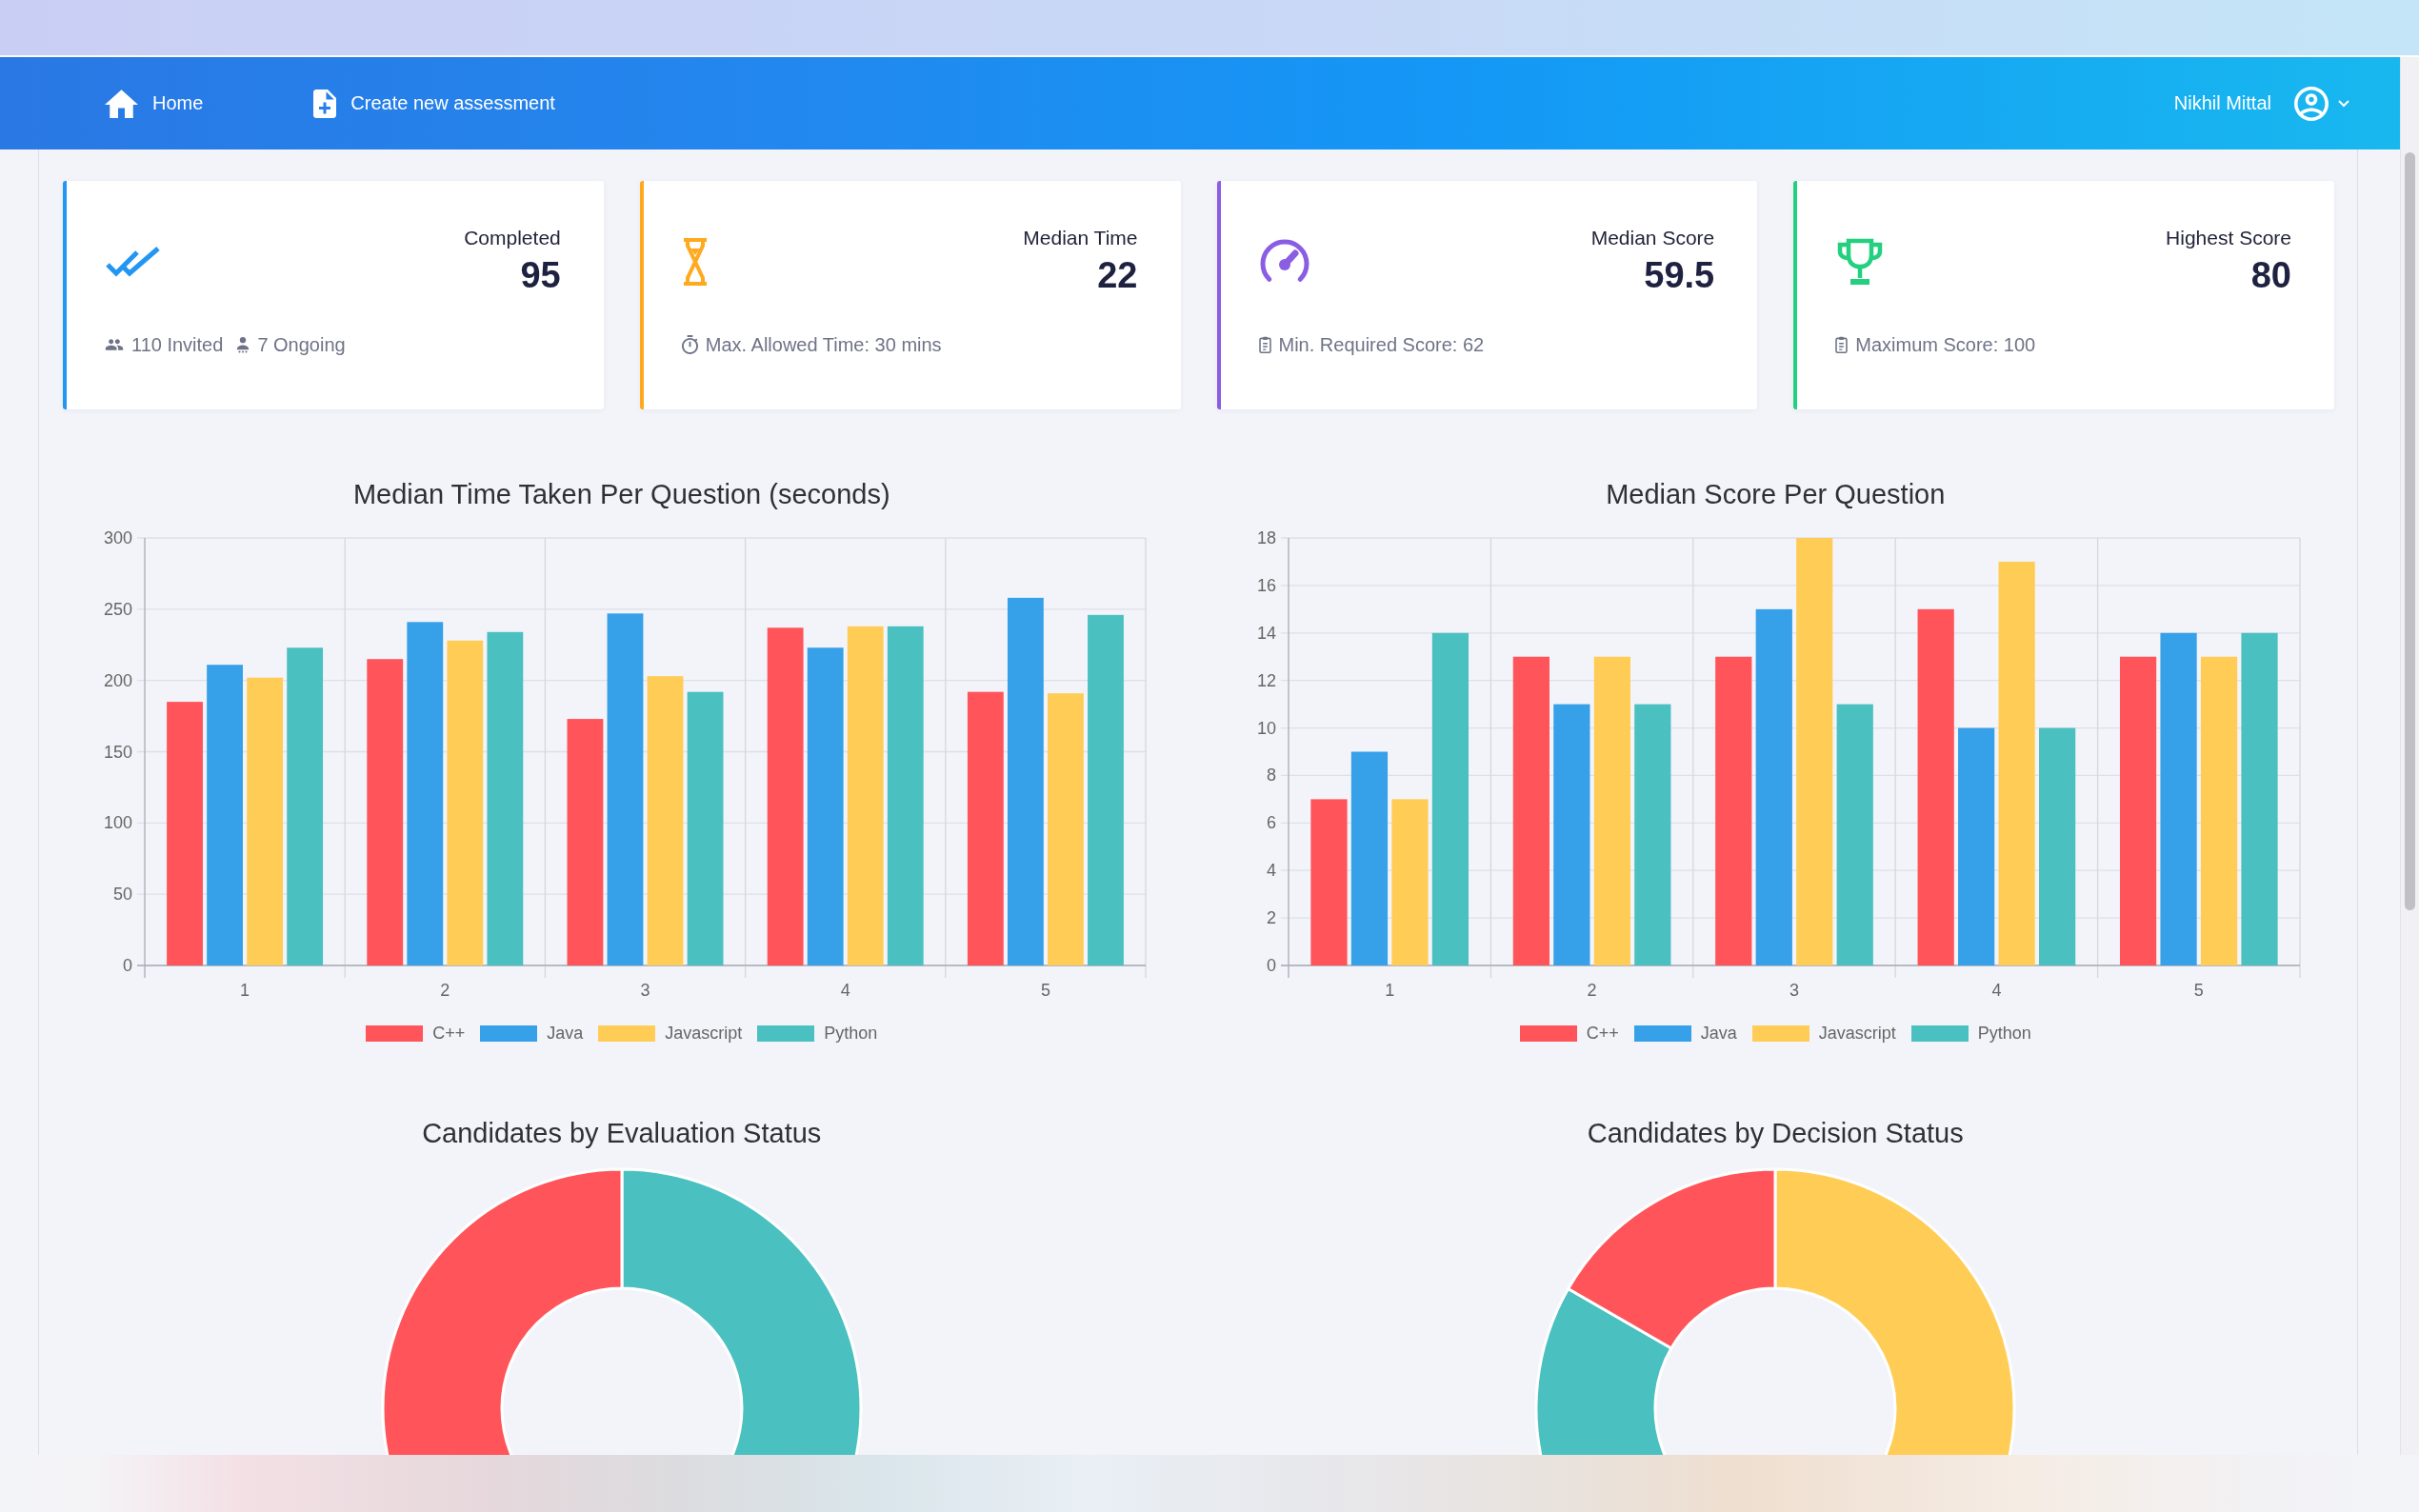 The image size is (2419, 1512). I want to click on axis-tick-label: 200, so click(118, 680).